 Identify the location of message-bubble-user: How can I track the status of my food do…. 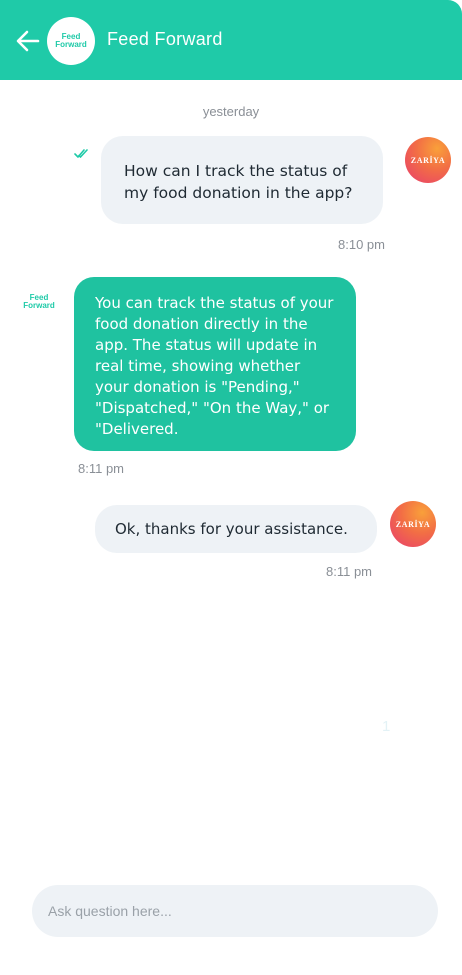
(242, 180).